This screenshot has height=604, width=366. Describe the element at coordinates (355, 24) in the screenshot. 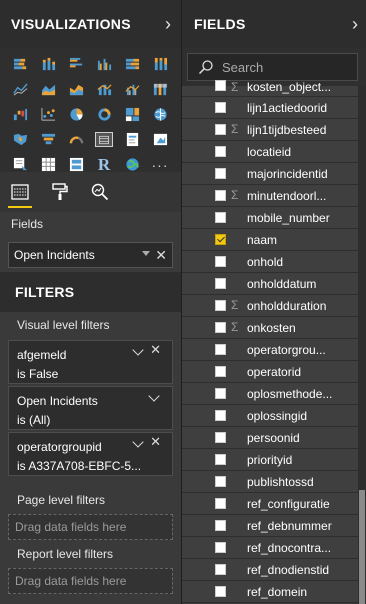

I see `collapse-fields-chevron-icon: ›` at that location.